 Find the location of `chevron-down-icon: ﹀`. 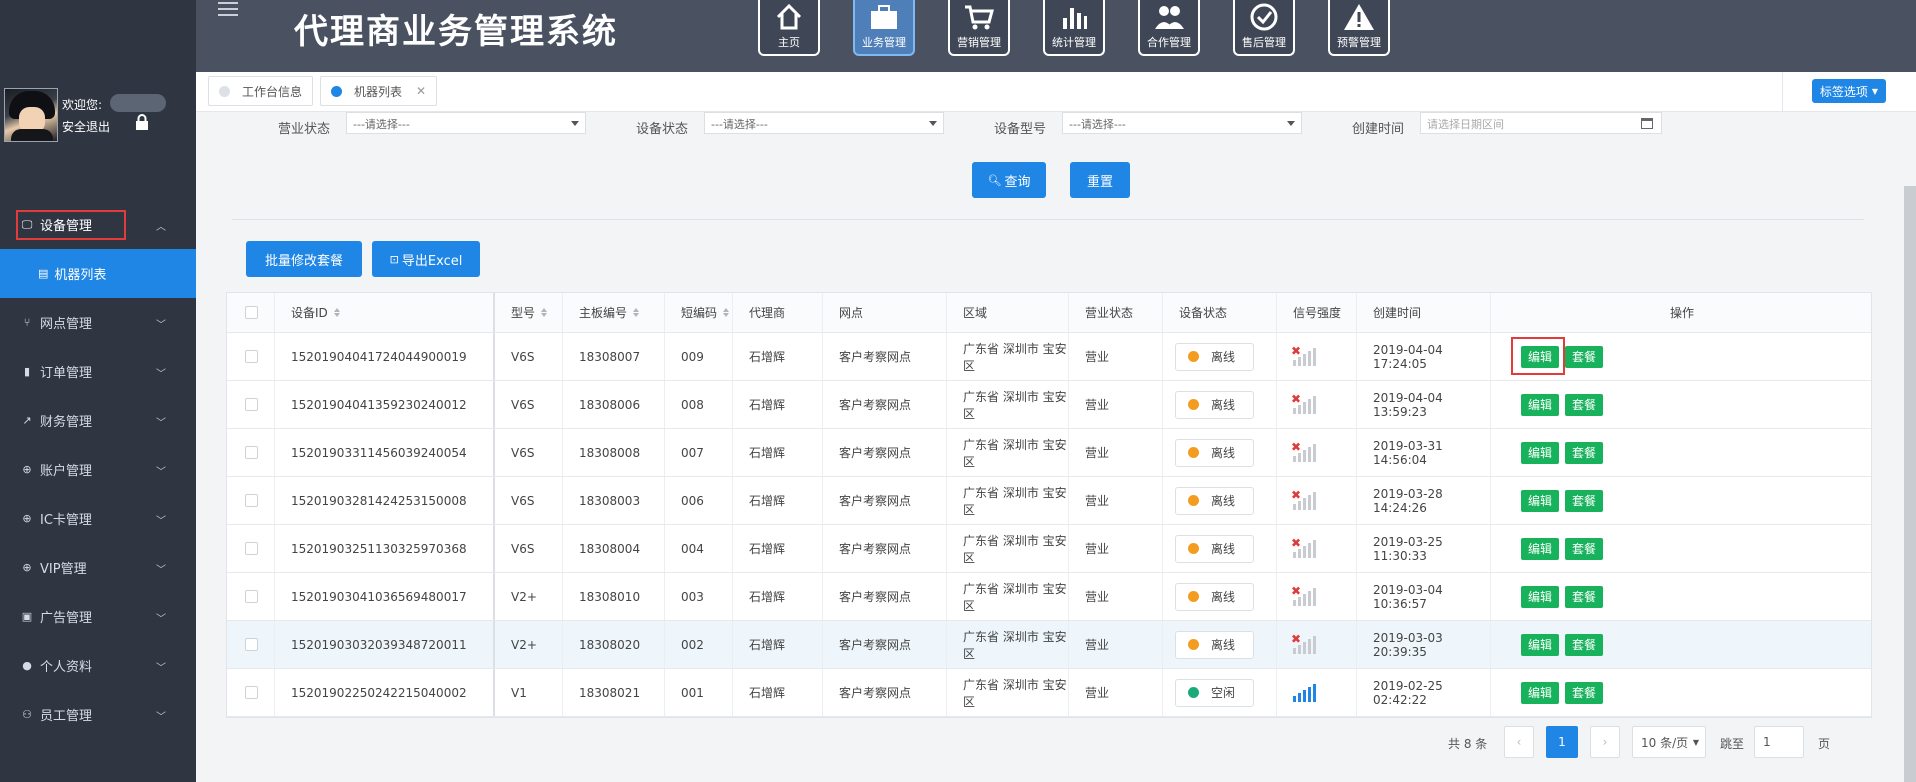

chevron-down-icon: ﹀ is located at coordinates (161, 717).